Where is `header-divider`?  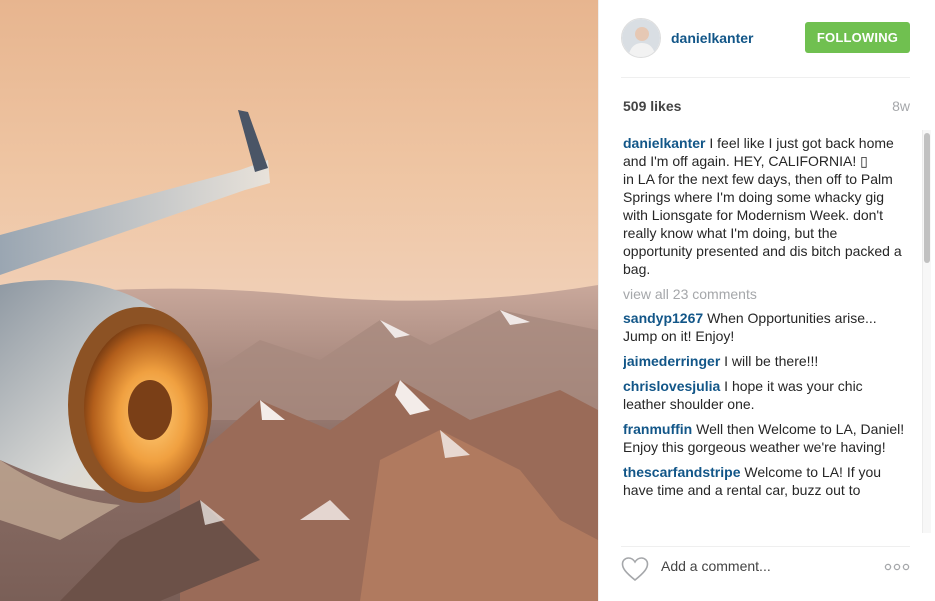 header-divider is located at coordinates (765, 77).